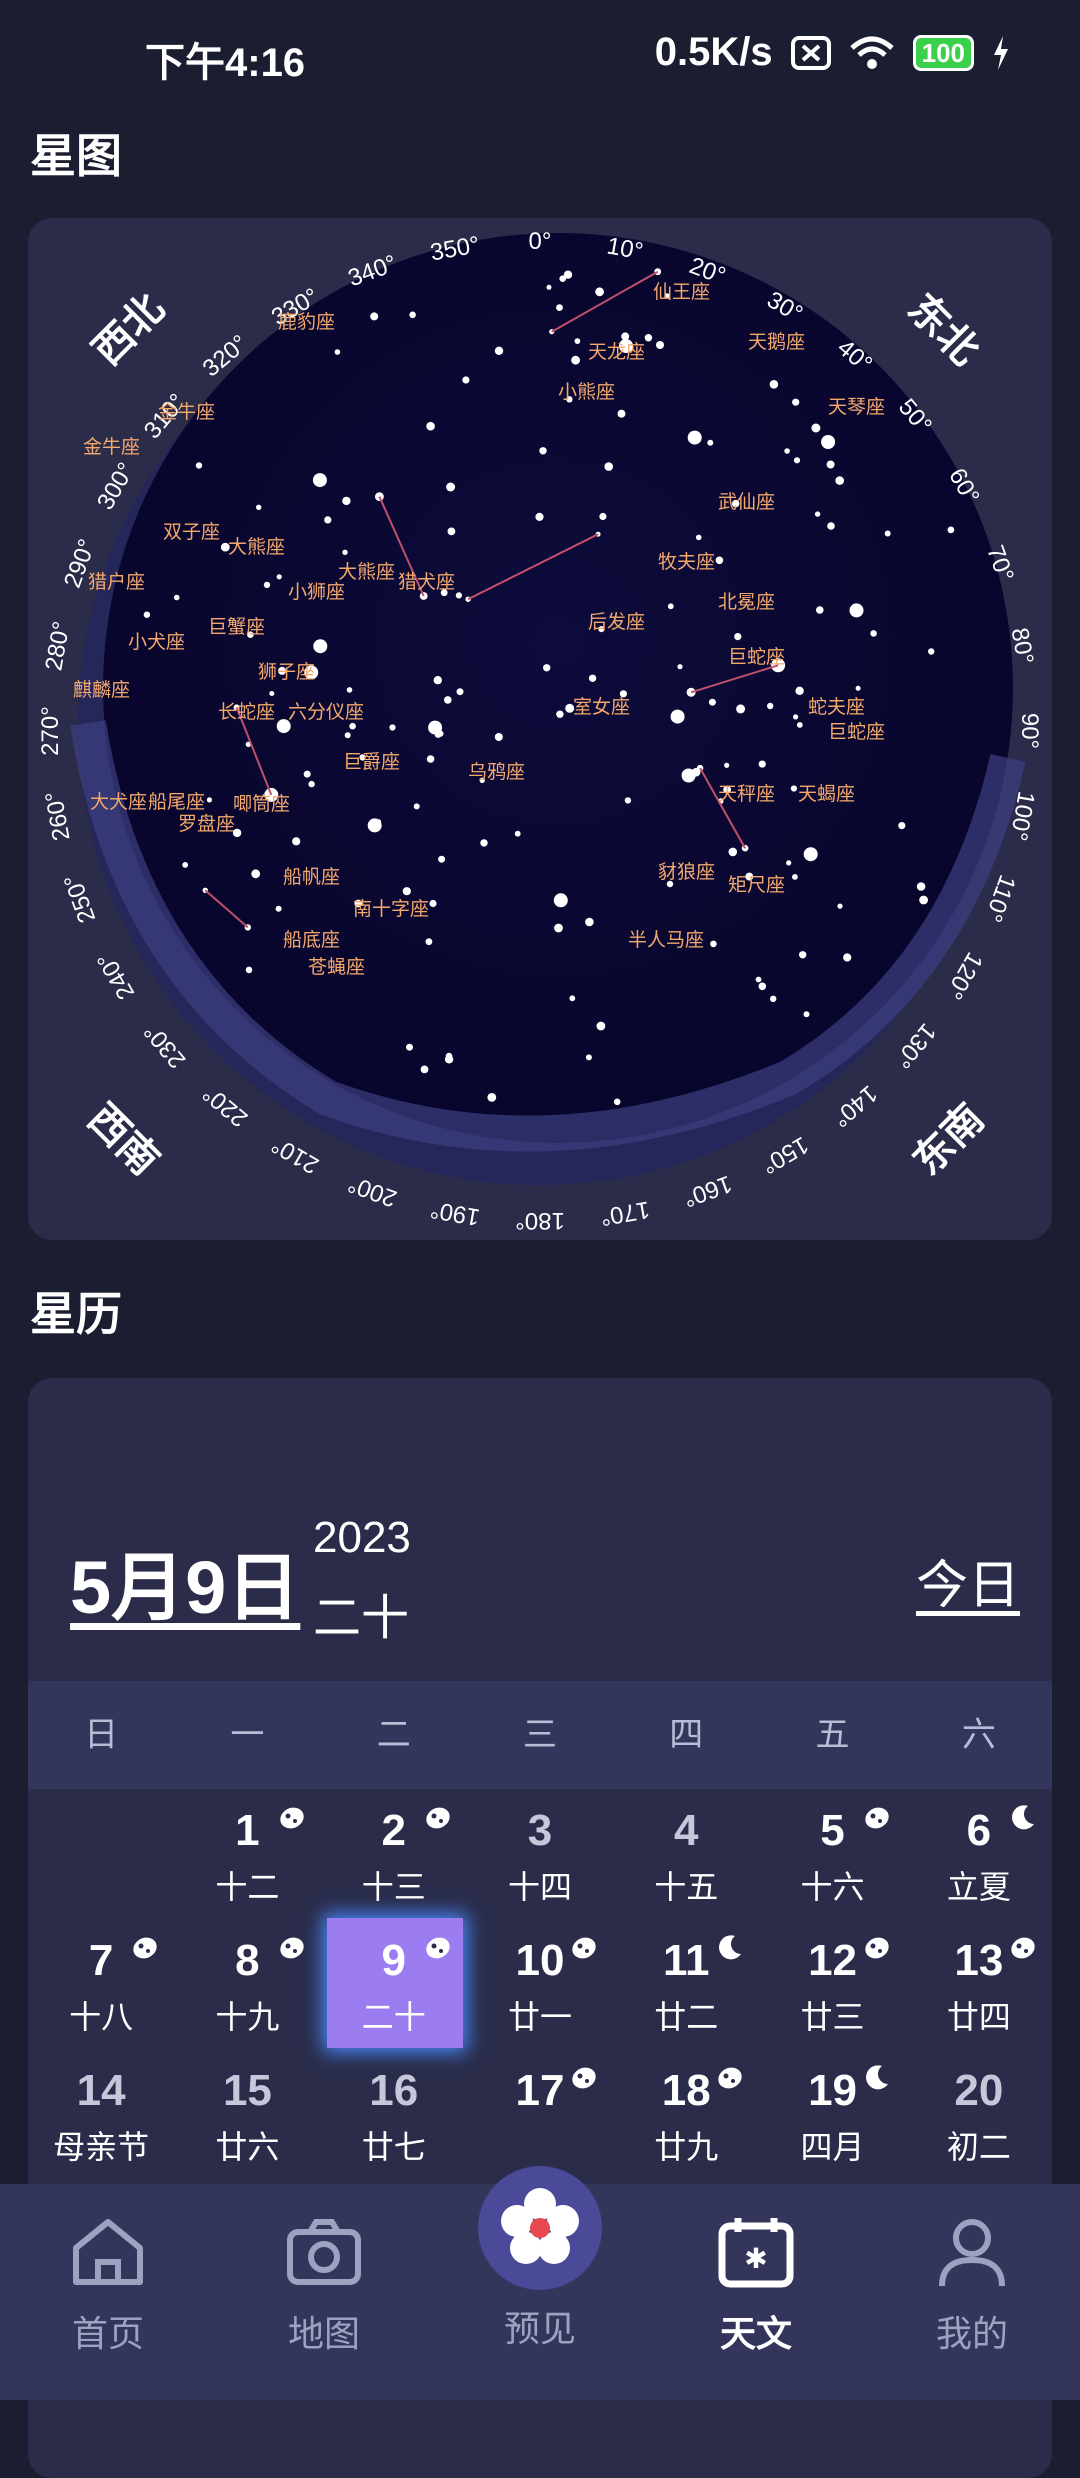  Describe the element at coordinates (979, 1853) in the screenshot. I see `calendar-day: 6 立夏` at that location.